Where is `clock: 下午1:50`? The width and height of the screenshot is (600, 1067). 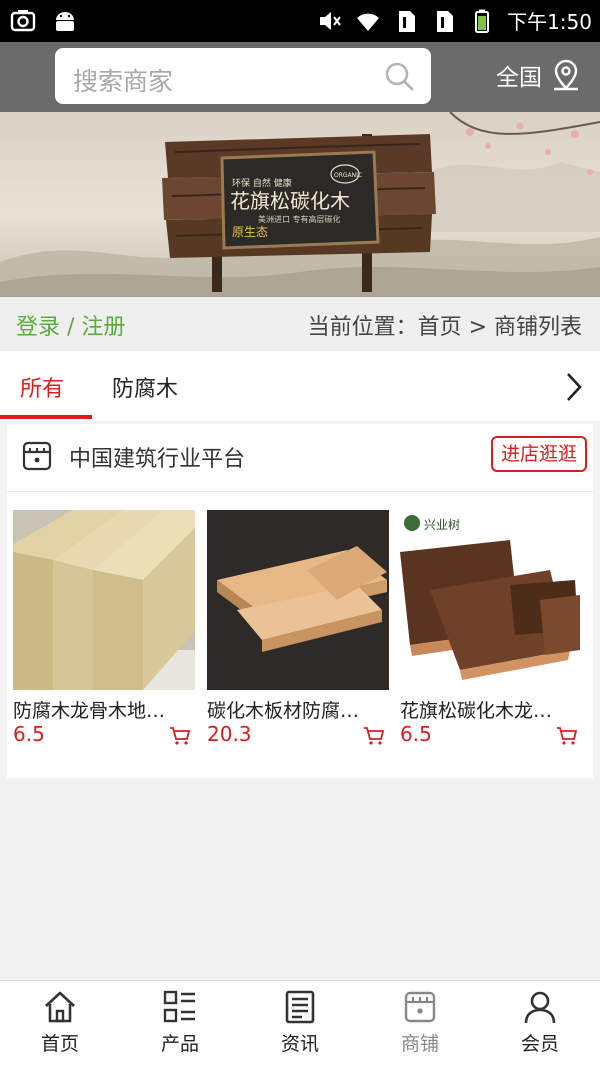
clock: 下午1:50 is located at coordinates (549, 22).